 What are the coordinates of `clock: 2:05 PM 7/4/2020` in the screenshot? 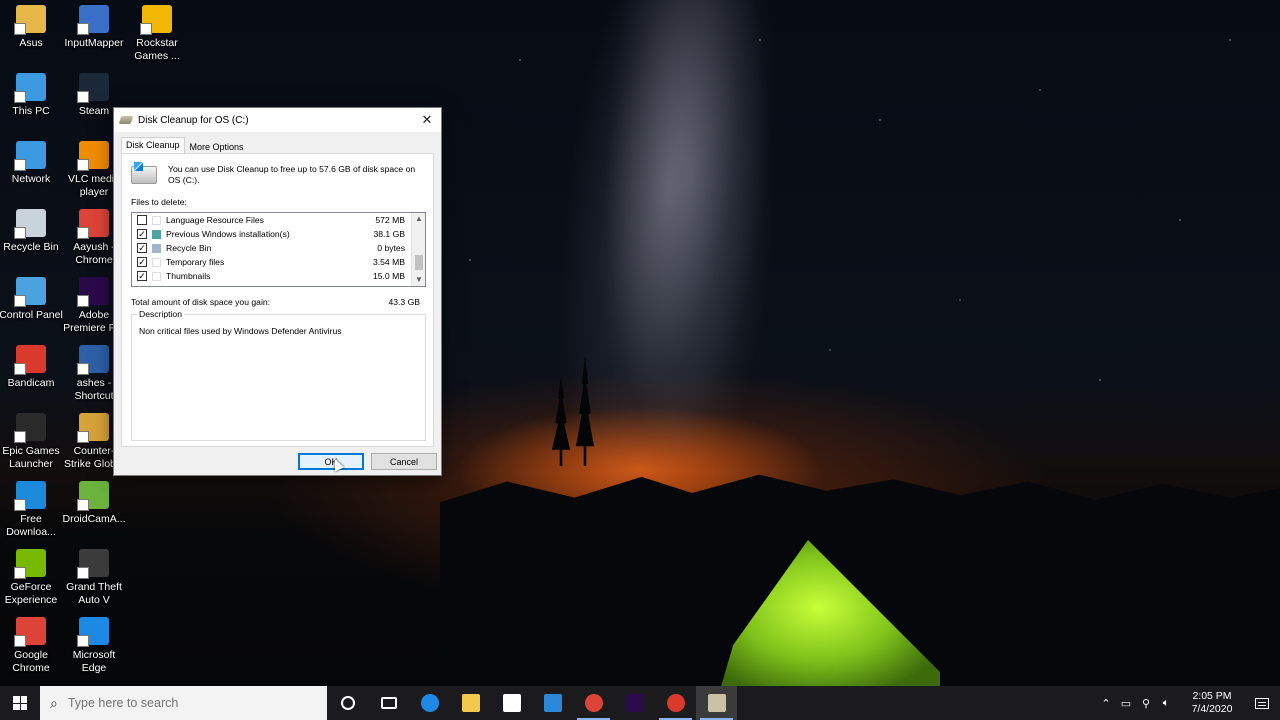 It's located at (1212, 703).